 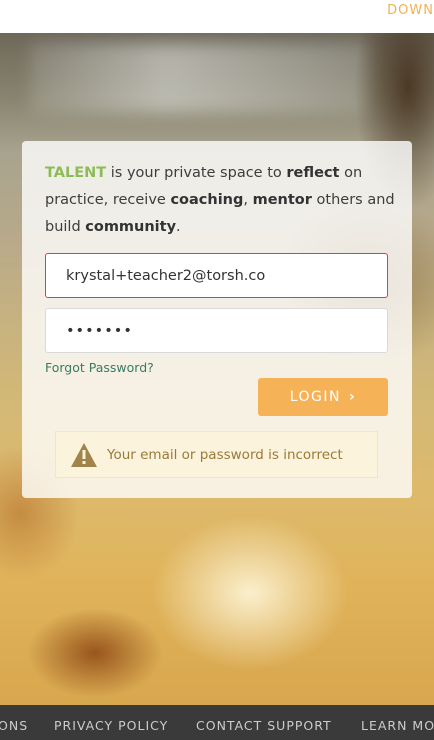 I want to click on top-bar: DOWN, so click(x=217, y=16).